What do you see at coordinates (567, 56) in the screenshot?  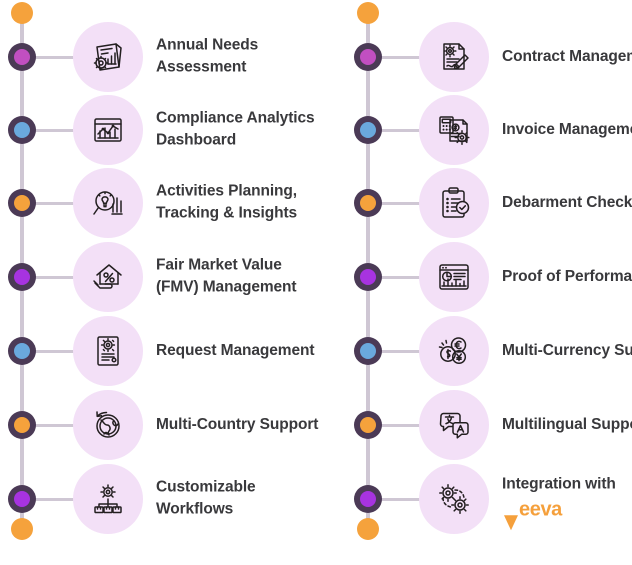 I see `timeline-item-label: Contract Management` at bounding box center [567, 56].